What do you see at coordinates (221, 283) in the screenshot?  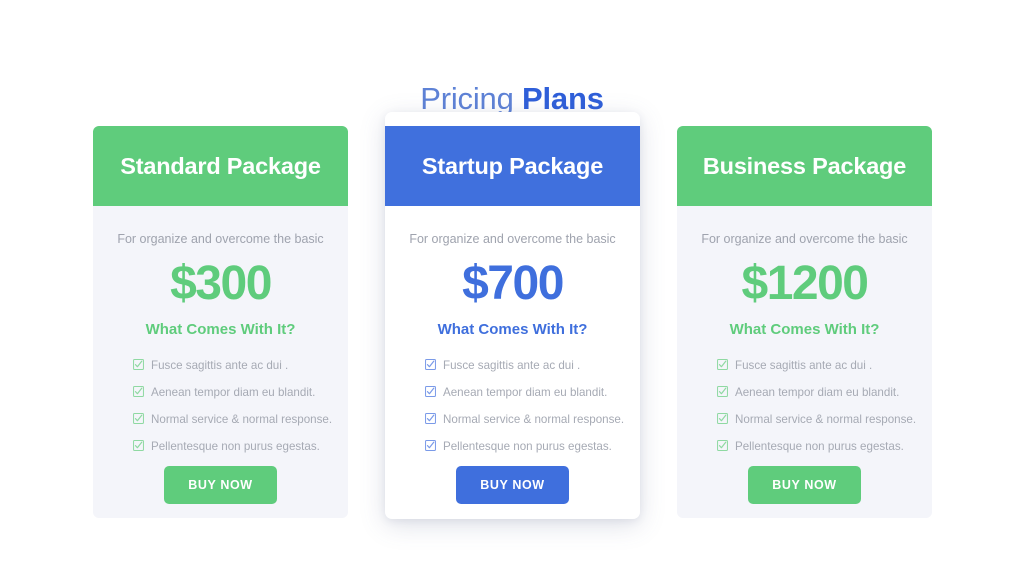 I see `plan-price: $300` at bounding box center [221, 283].